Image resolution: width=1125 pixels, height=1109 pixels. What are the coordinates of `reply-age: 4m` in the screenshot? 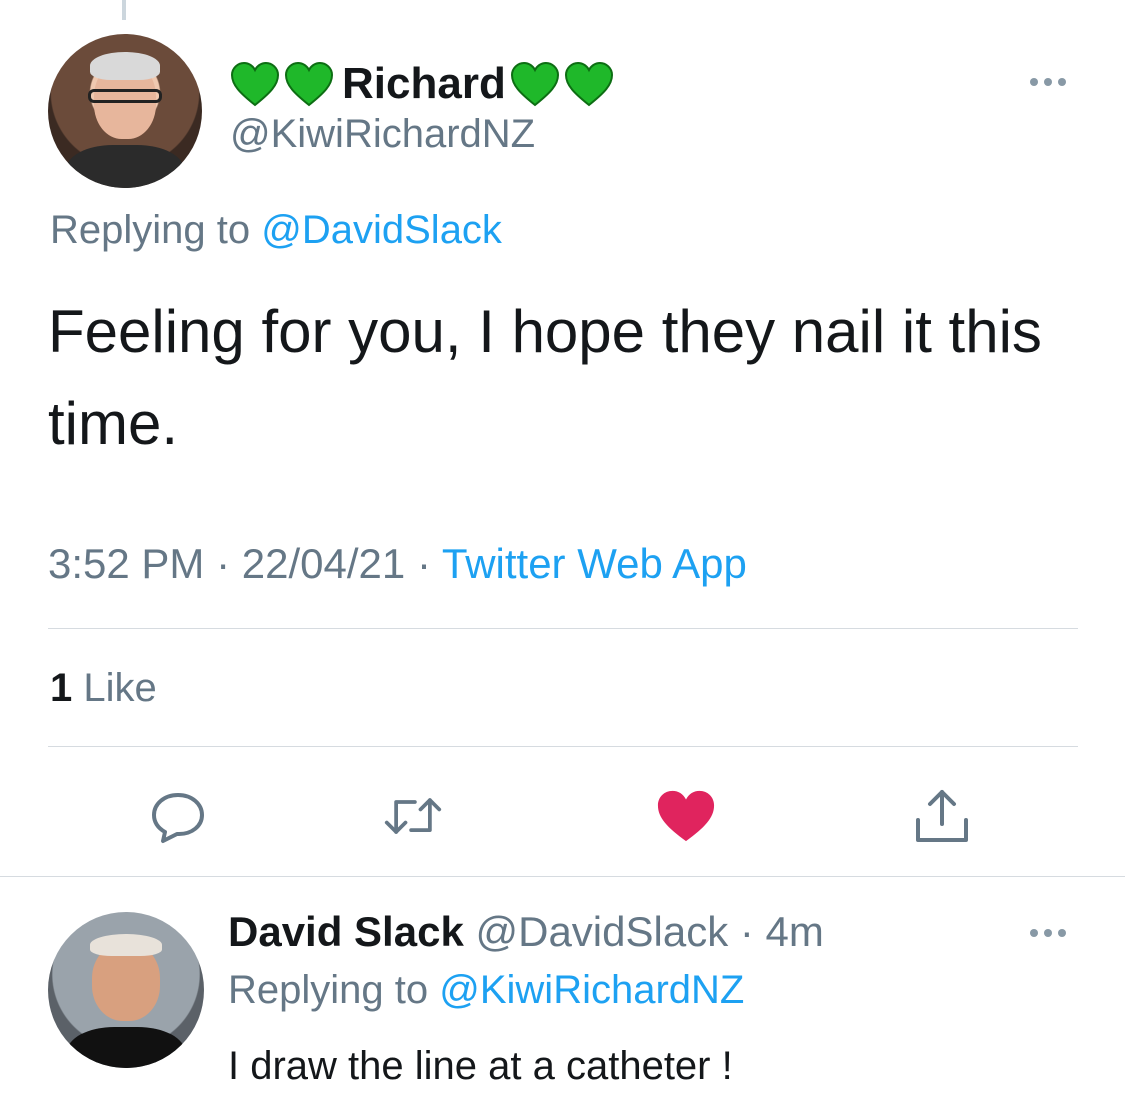 It's located at (795, 931).